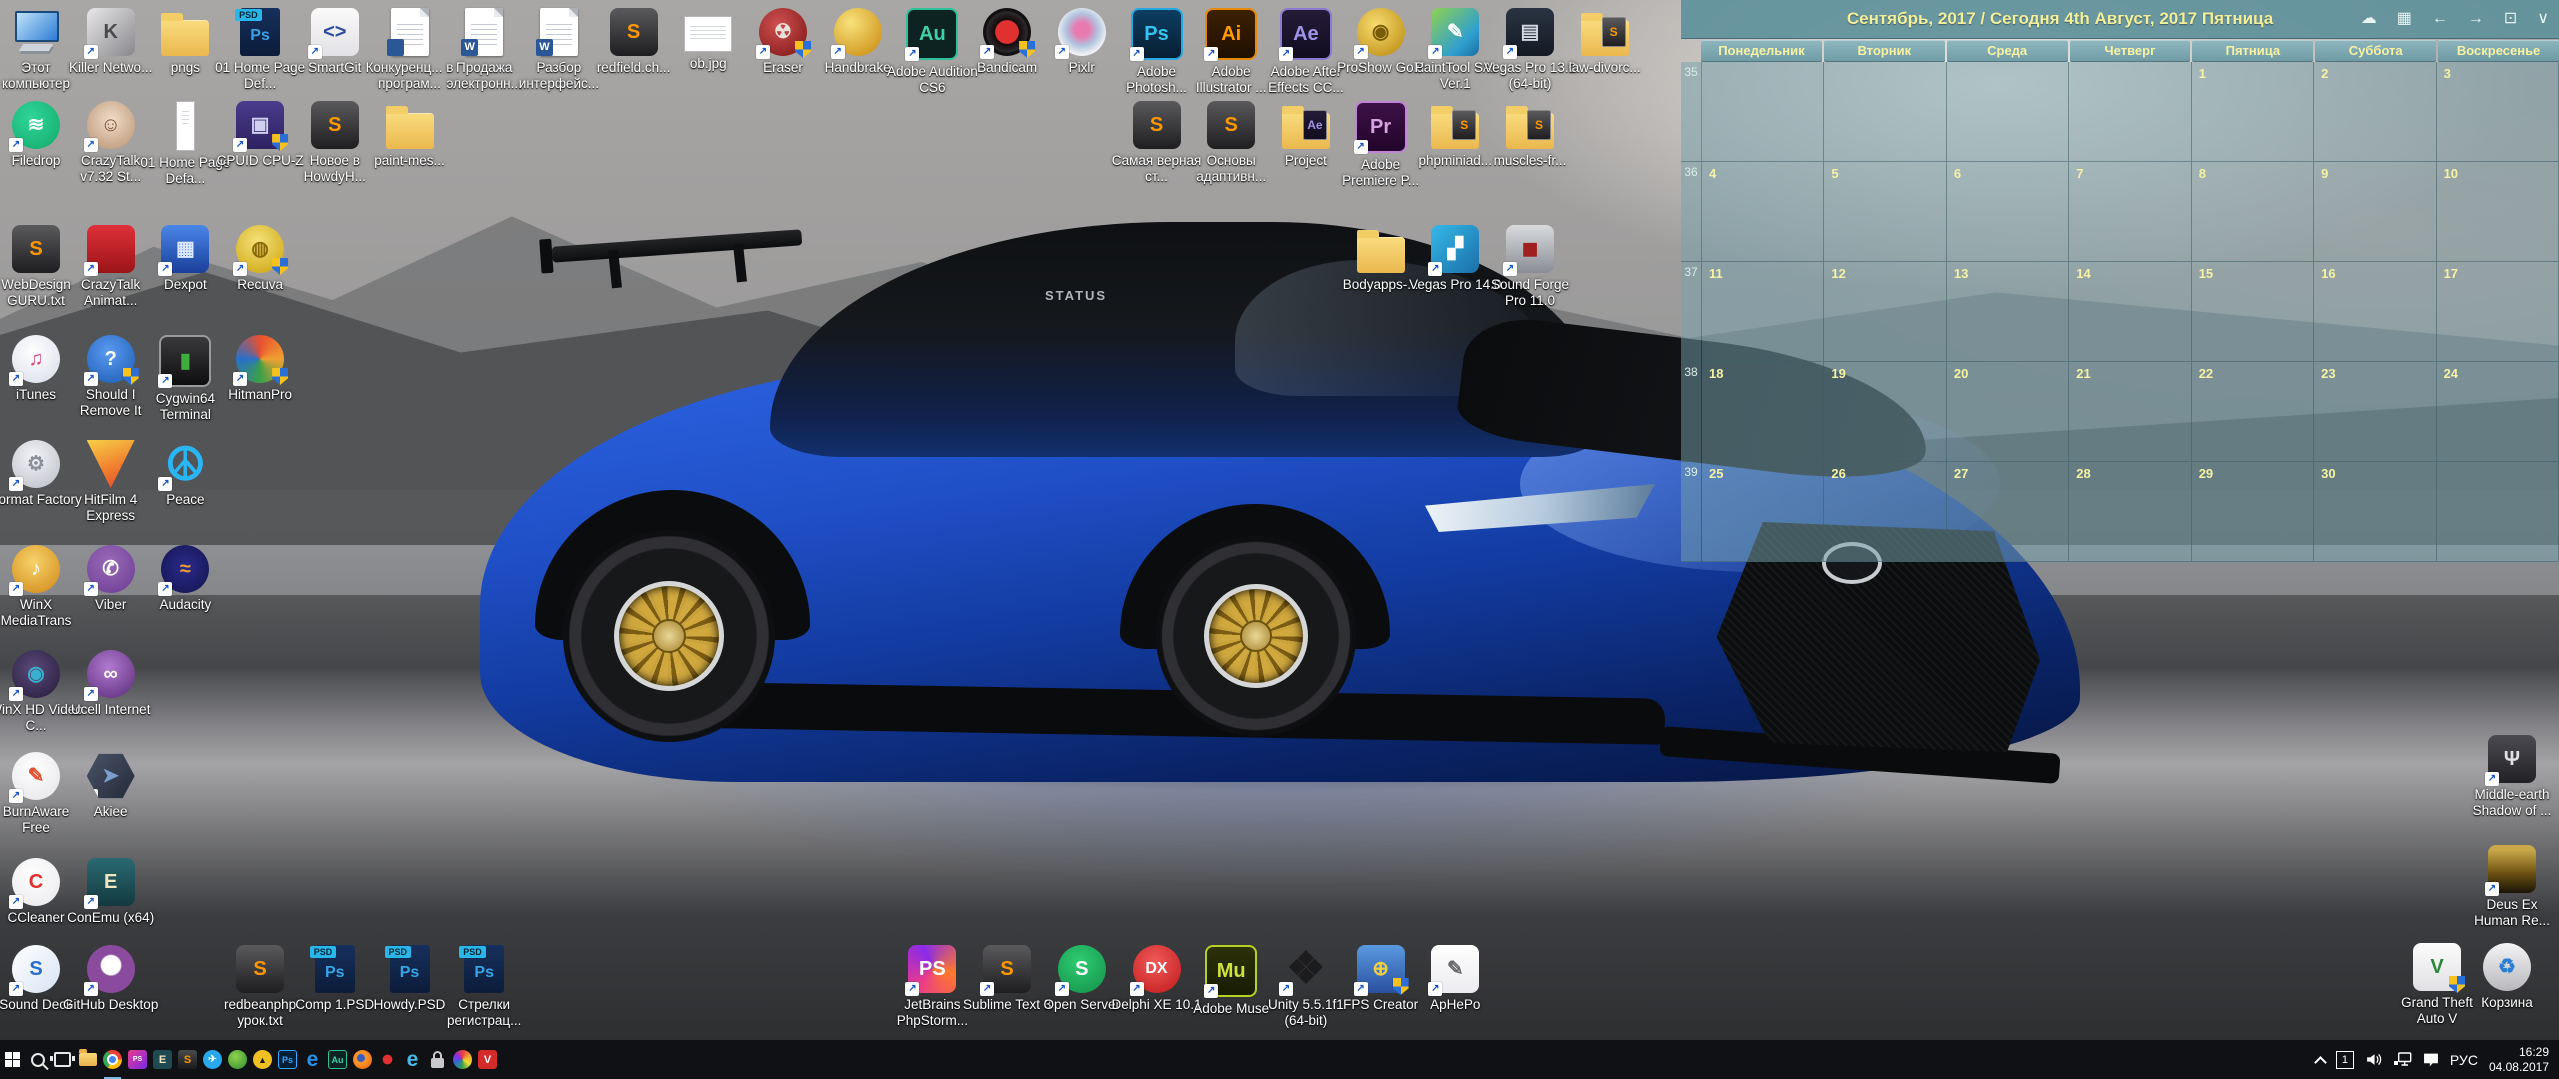 This screenshot has width=2559, height=1079. What do you see at coordinates (1455, 979) in the screenshot?
I see `desktop-icon-aphepo: ✎ ↗ ApHePo` at bounding box center [1455, 979].